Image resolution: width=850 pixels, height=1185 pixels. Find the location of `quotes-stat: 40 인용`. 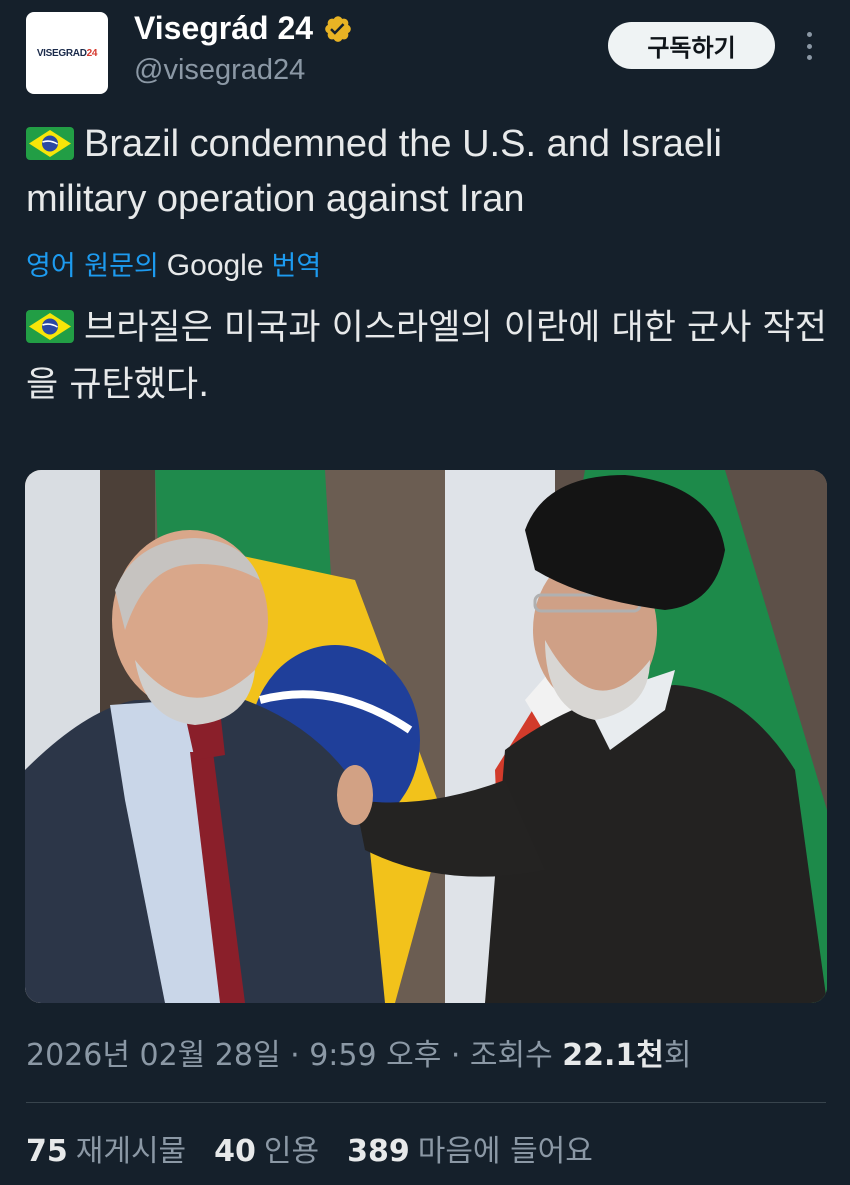

quotes-stat: 40 인용 is located at coordinates (266, 1148).